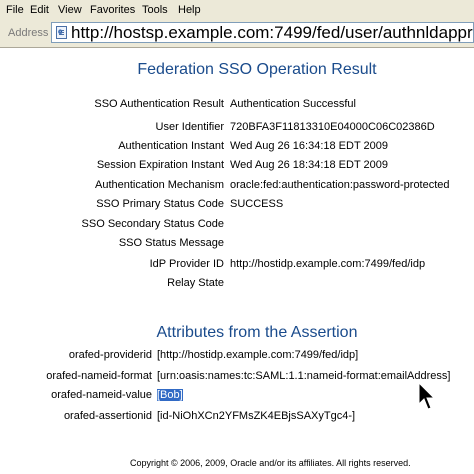 This screenshot has height=474, width=474. What do you see at coordinates (237, 10) in the screenshot?
I see `menu-bar: File Edit View Favorites Tools Help` at bounding box center [237, 10].